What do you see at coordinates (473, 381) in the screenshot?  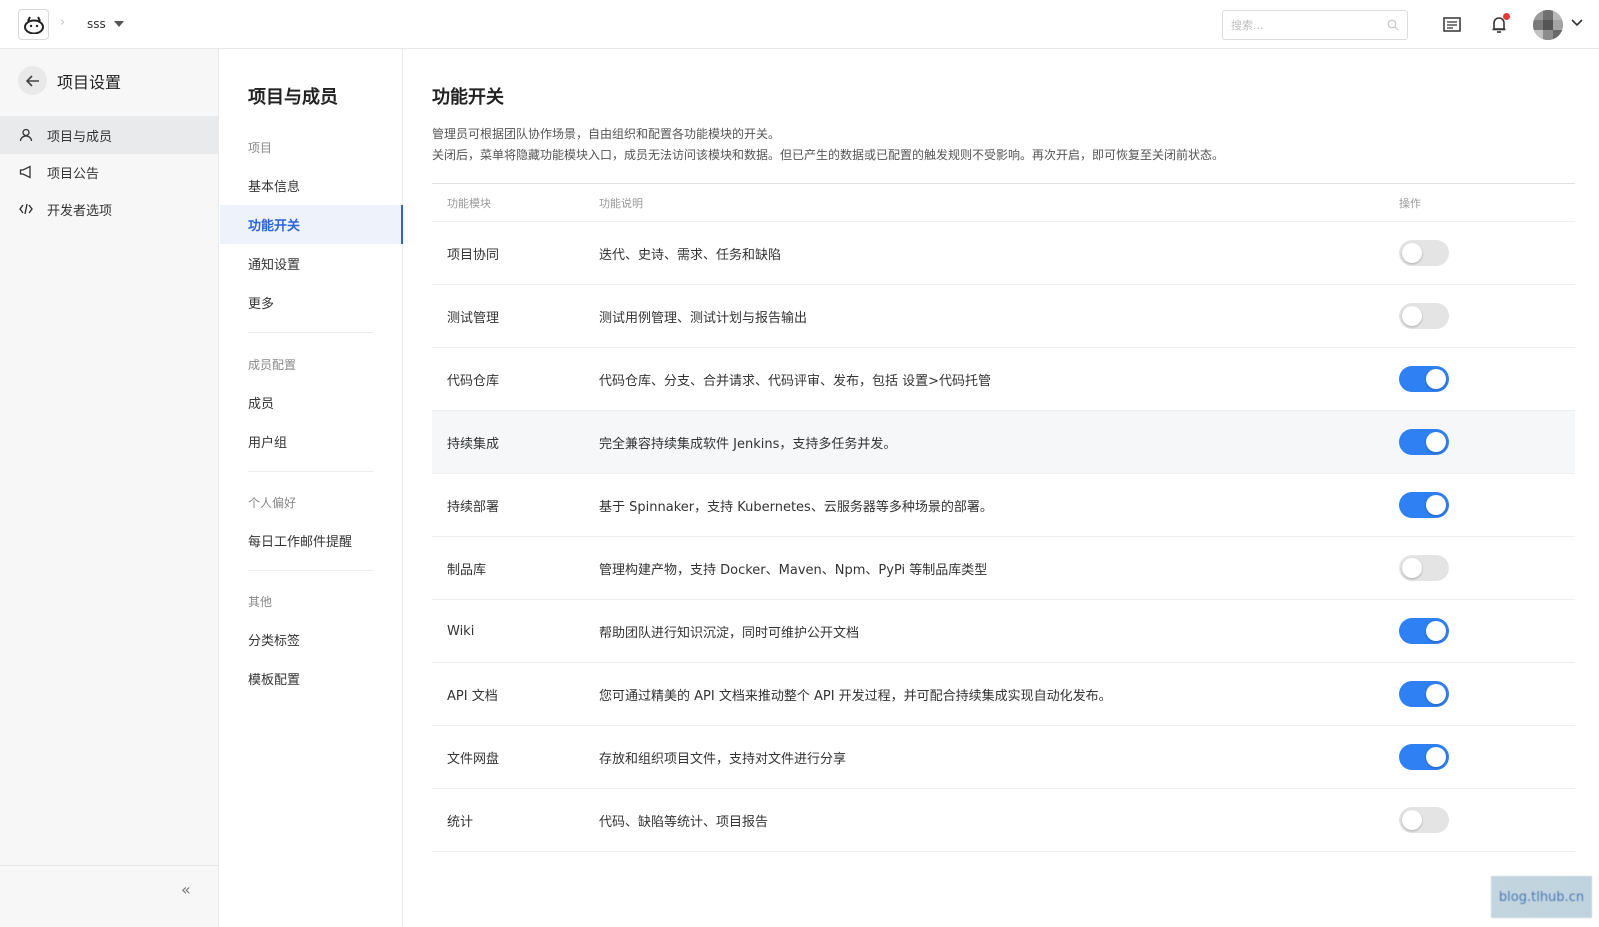 I see `module-name: 代码仓库` at bounding box center [473, 381].